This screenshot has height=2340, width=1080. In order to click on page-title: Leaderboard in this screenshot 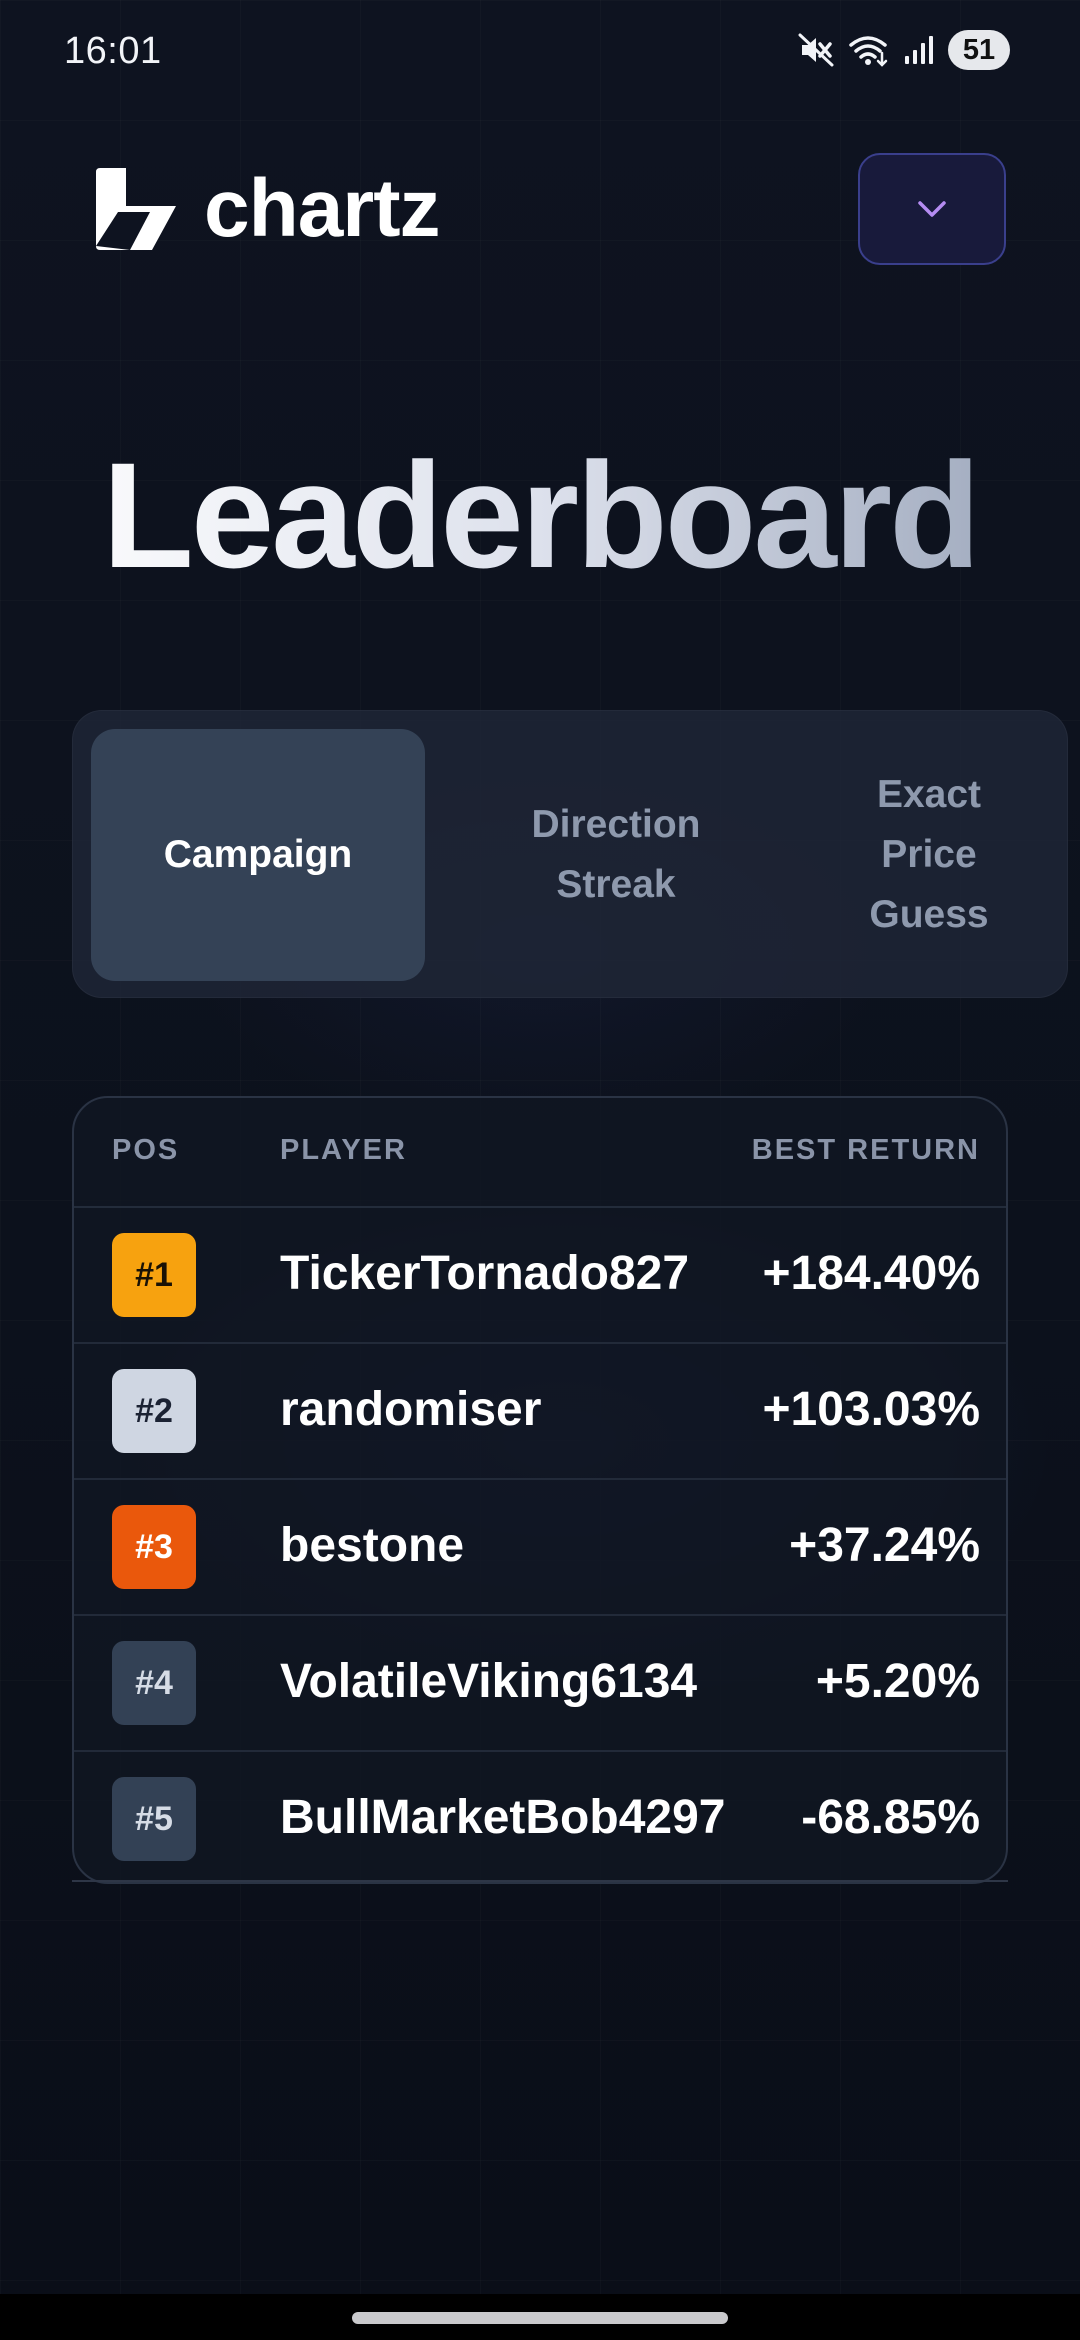, I will do `click(540, 515)`.